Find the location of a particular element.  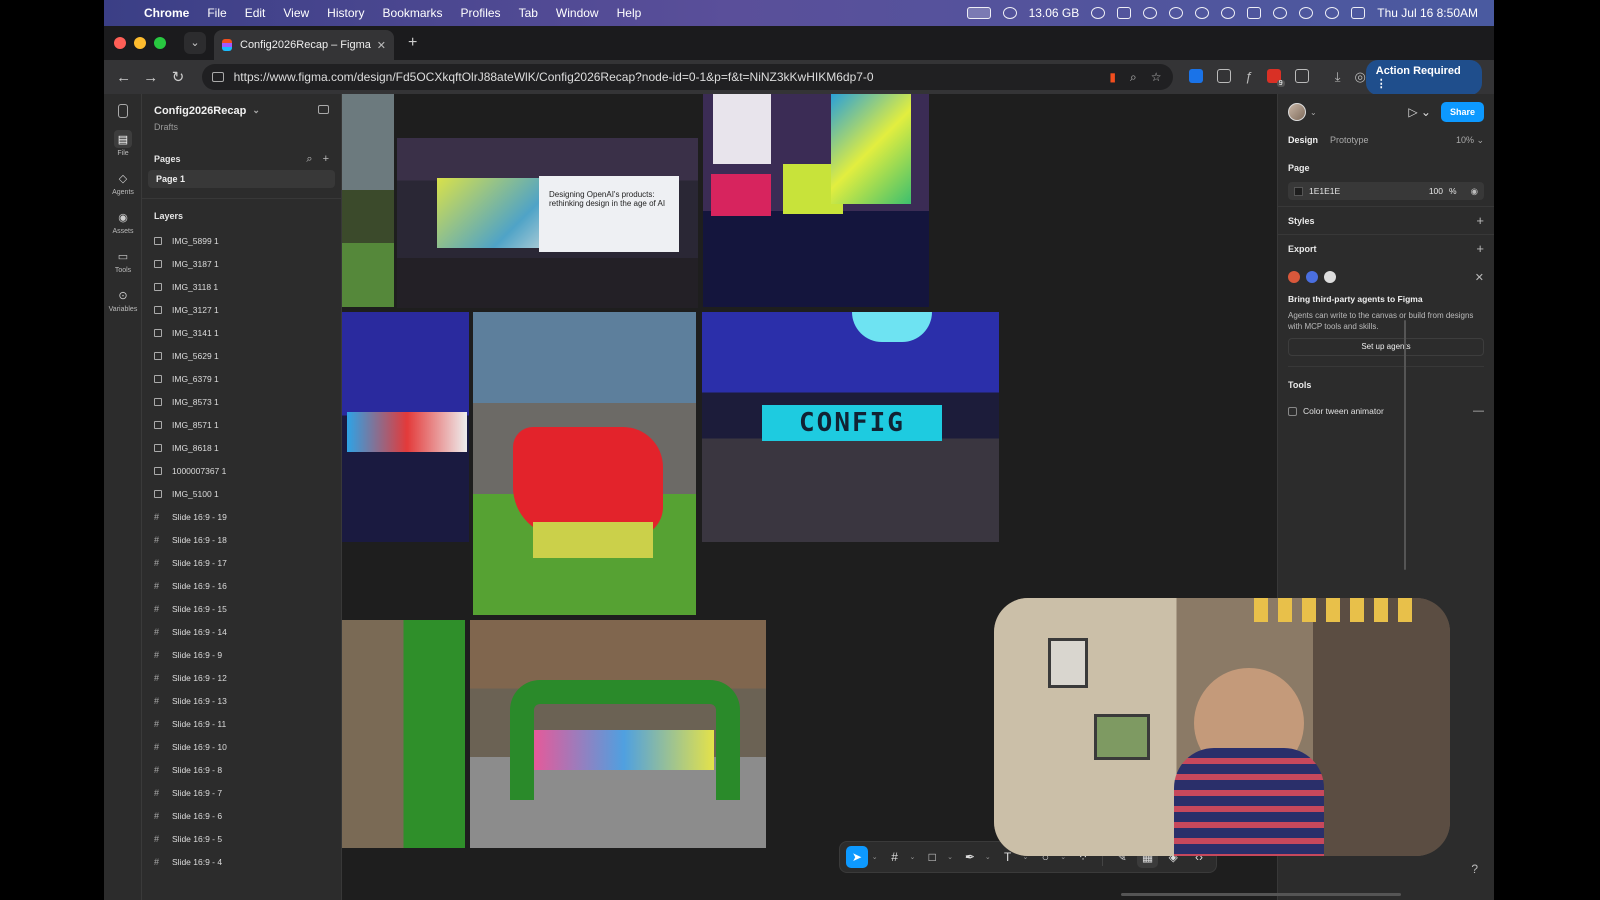

close-window-button is located at coordinates (120, 43).